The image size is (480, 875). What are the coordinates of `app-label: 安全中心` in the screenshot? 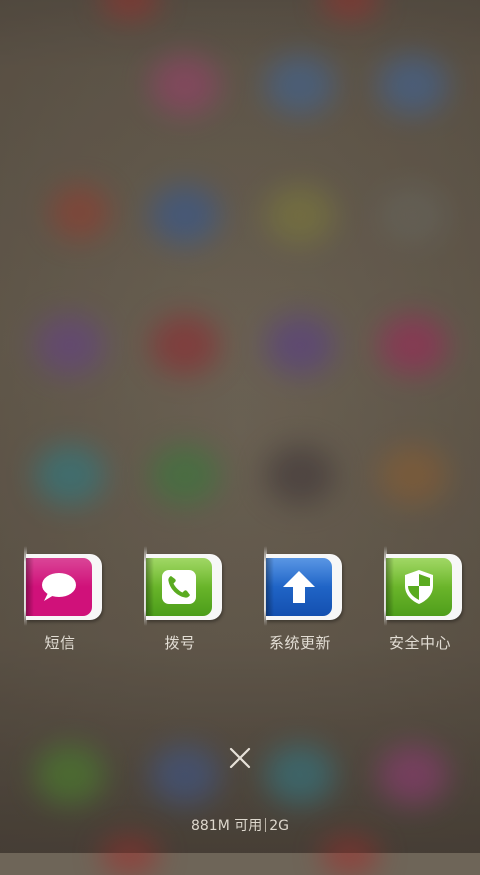 It's located at (419, 643).